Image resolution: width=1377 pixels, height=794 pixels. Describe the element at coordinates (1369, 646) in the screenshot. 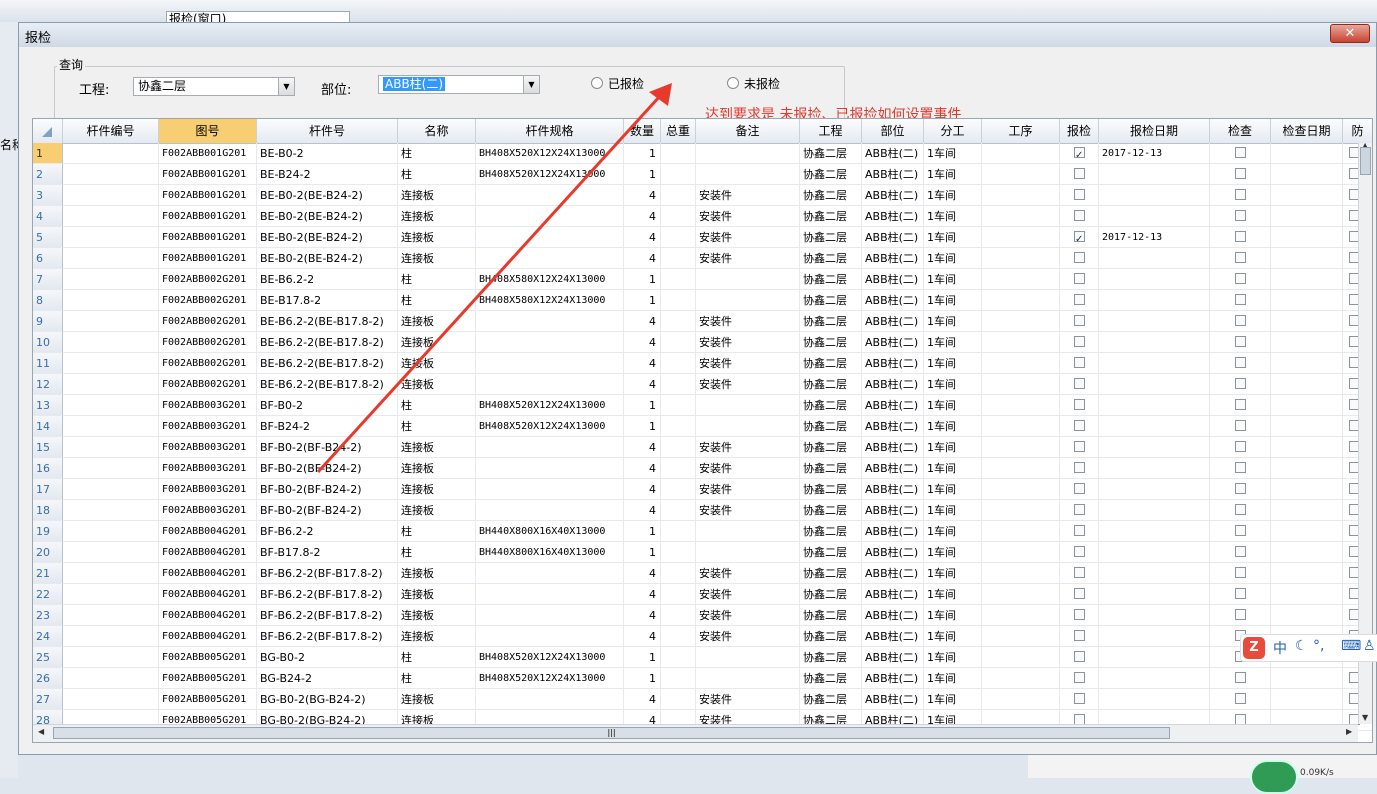

I see `user-icon: ♙` at that location.